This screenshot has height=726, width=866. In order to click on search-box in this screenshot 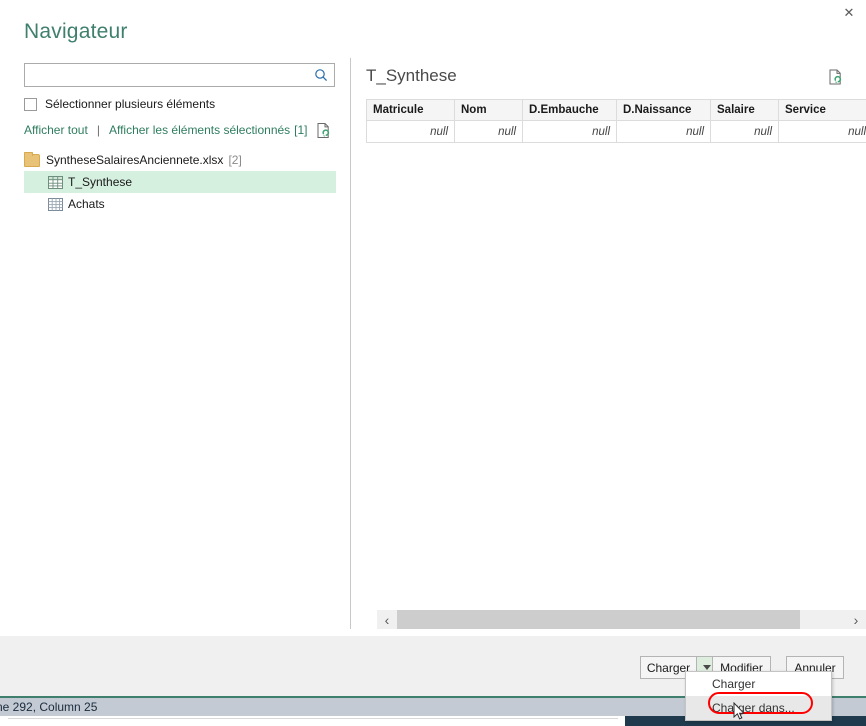, I will do `click(179, 75)`.